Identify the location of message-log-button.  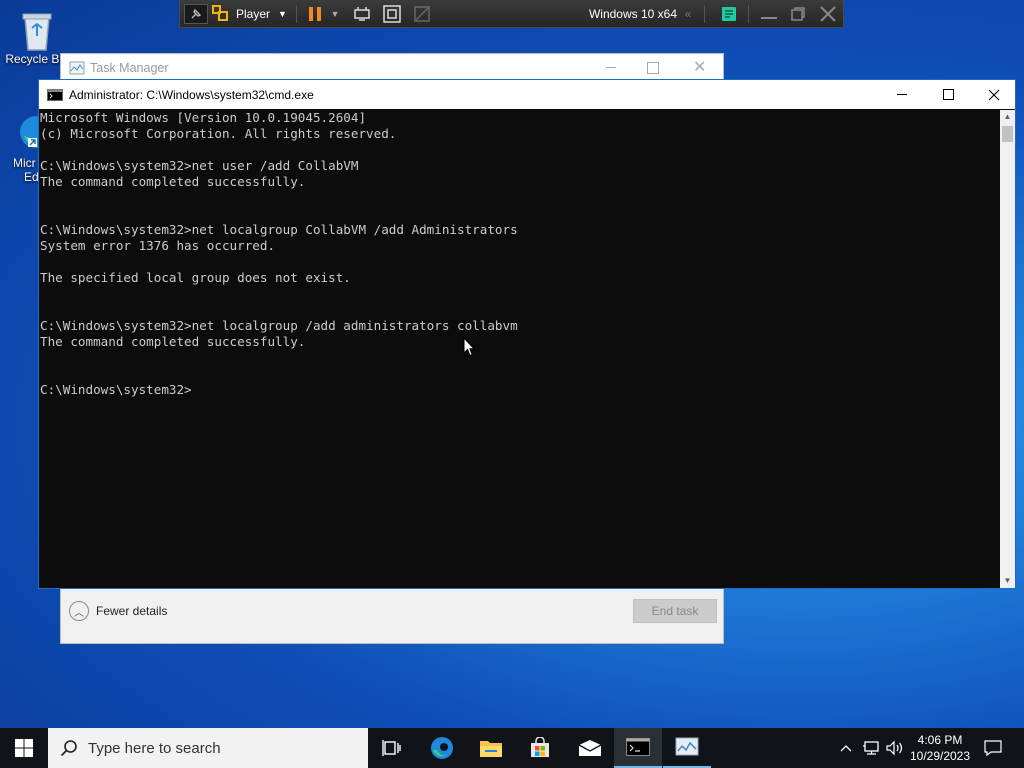
(729, 14).